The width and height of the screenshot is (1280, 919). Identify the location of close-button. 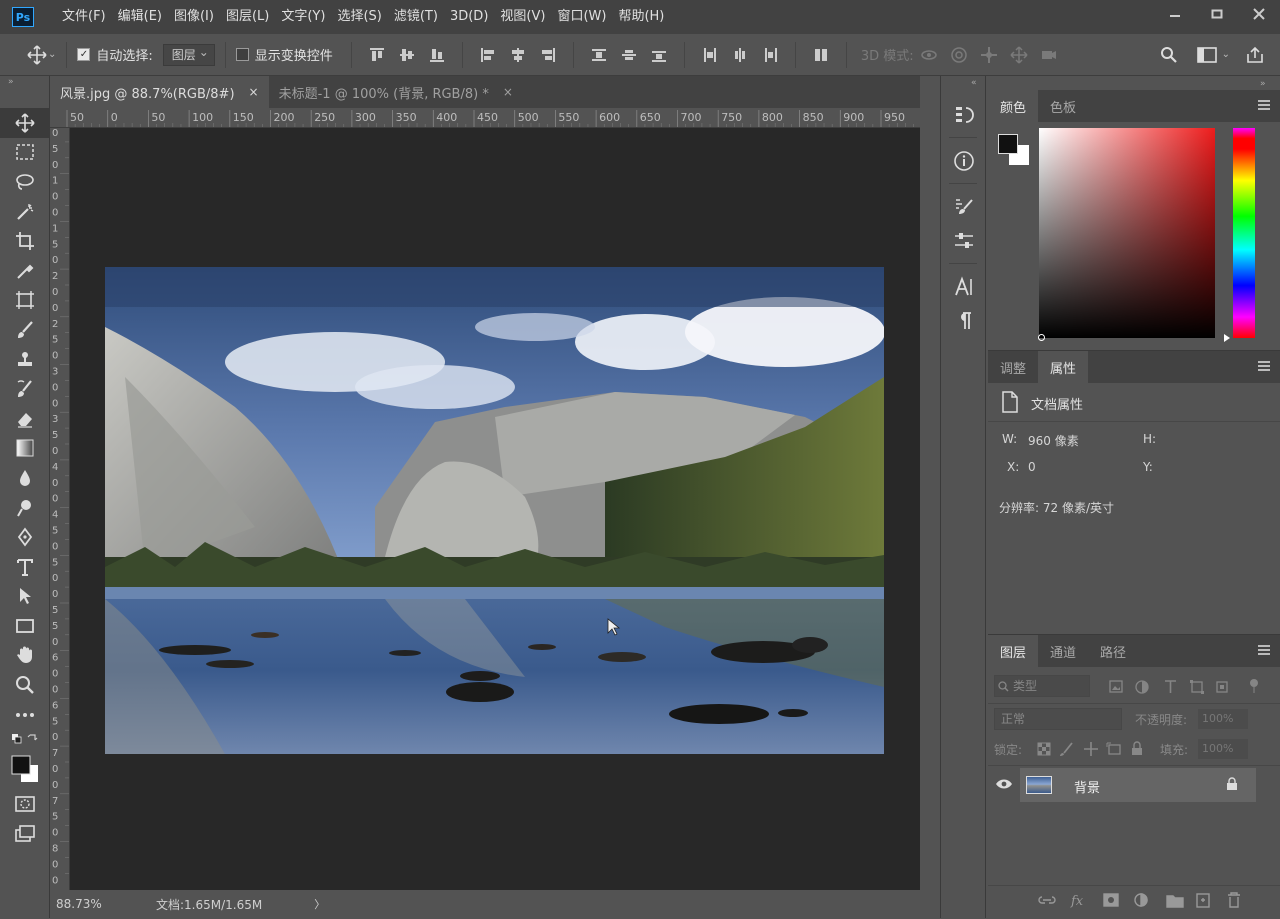
(1259, 14).